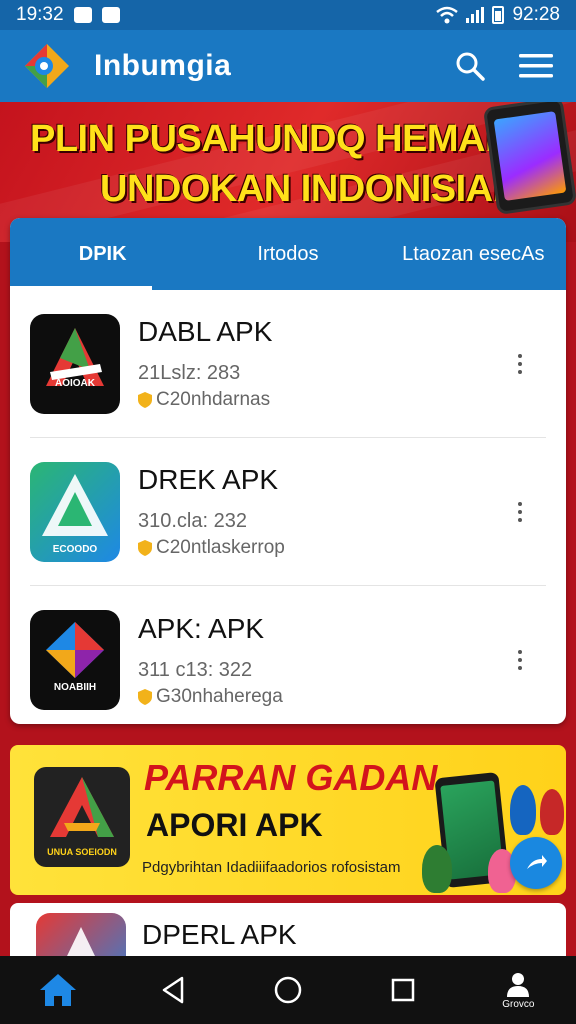 The width and height of the screenshot is (576, 1024). I want to click on notification-icon, so click(82, 15).